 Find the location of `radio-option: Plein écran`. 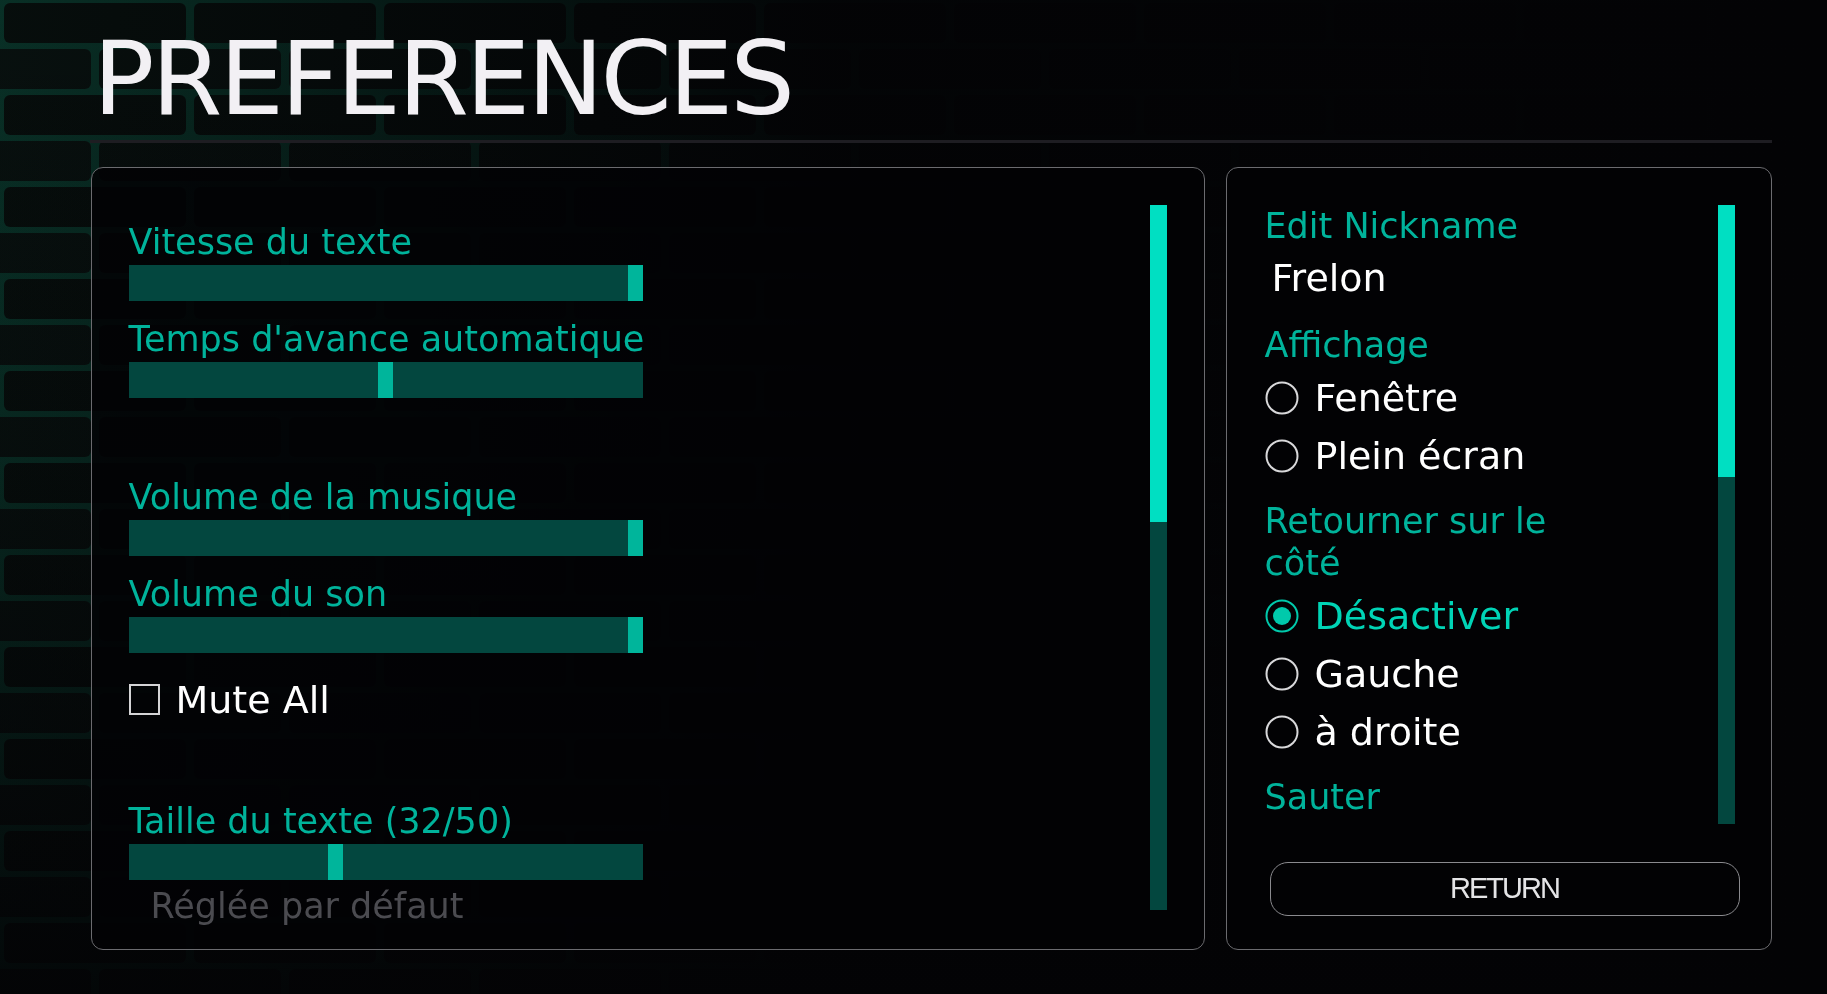

radio-option: Plein écran is located at coordinates (1395, 455).